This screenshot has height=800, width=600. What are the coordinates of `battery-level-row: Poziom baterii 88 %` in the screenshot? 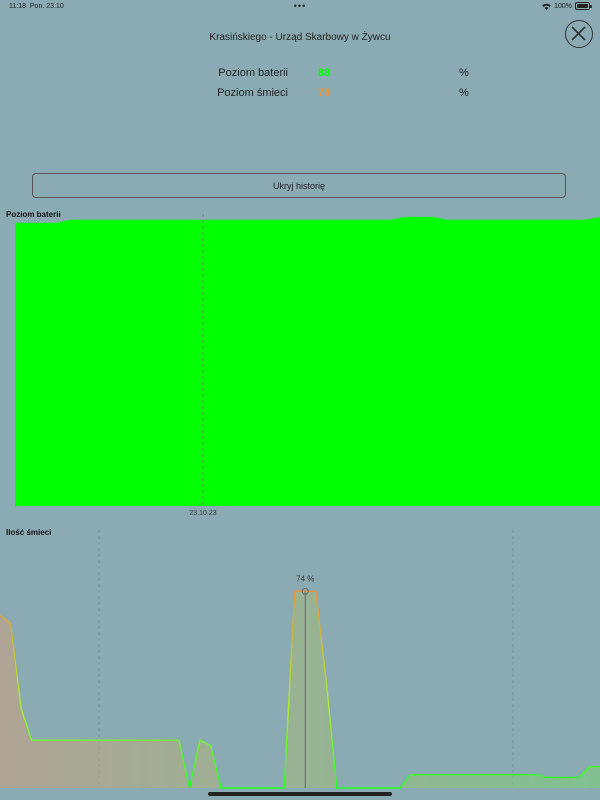 It's located at (300, 75).